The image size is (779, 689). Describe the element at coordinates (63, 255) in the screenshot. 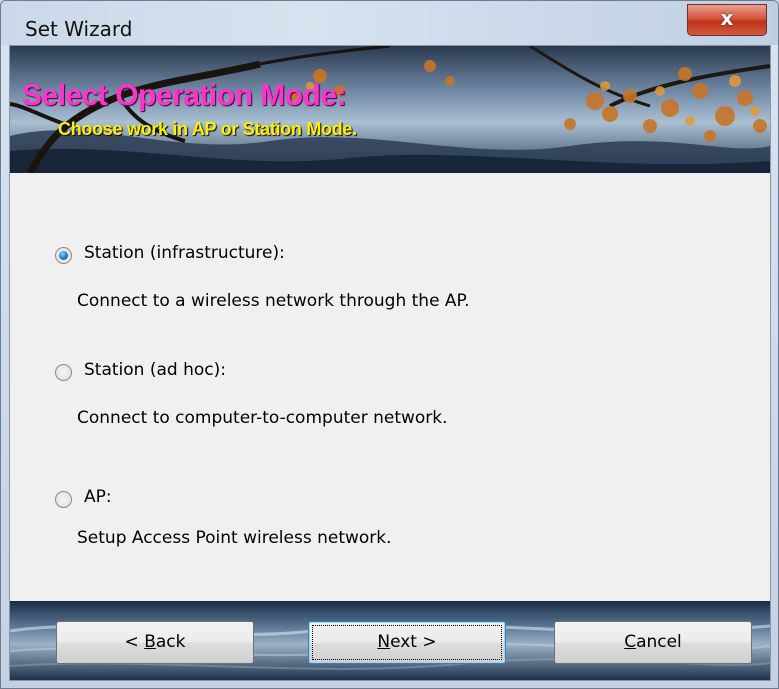

I see `radio-station-infrastructure` at that location.